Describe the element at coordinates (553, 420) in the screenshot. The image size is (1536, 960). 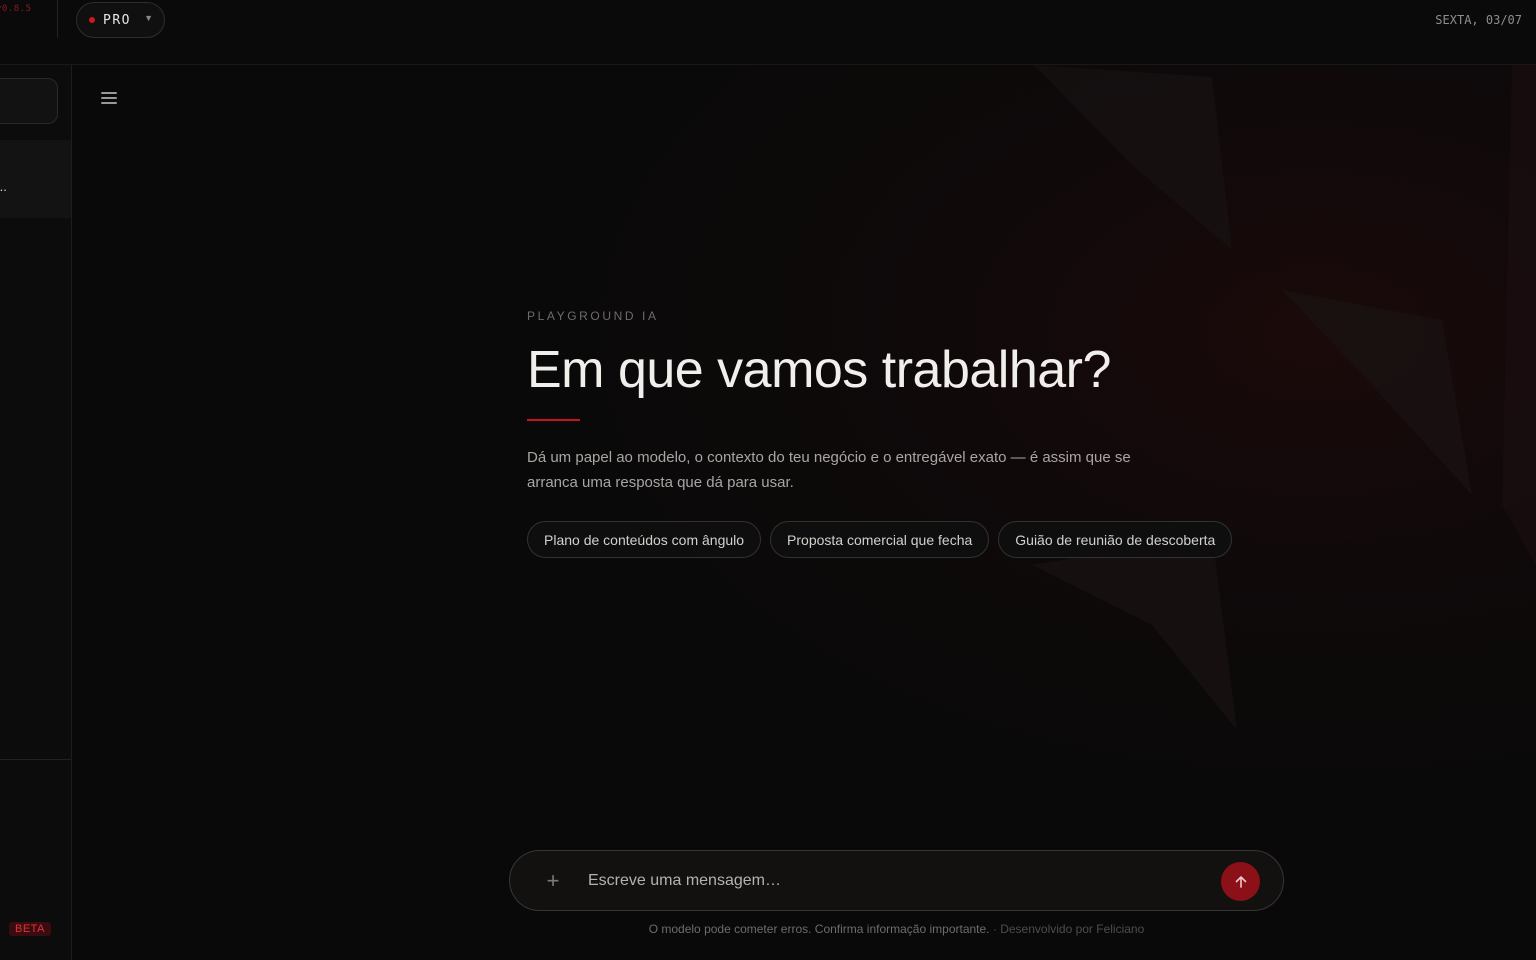
I see `accent-divider` at that location.